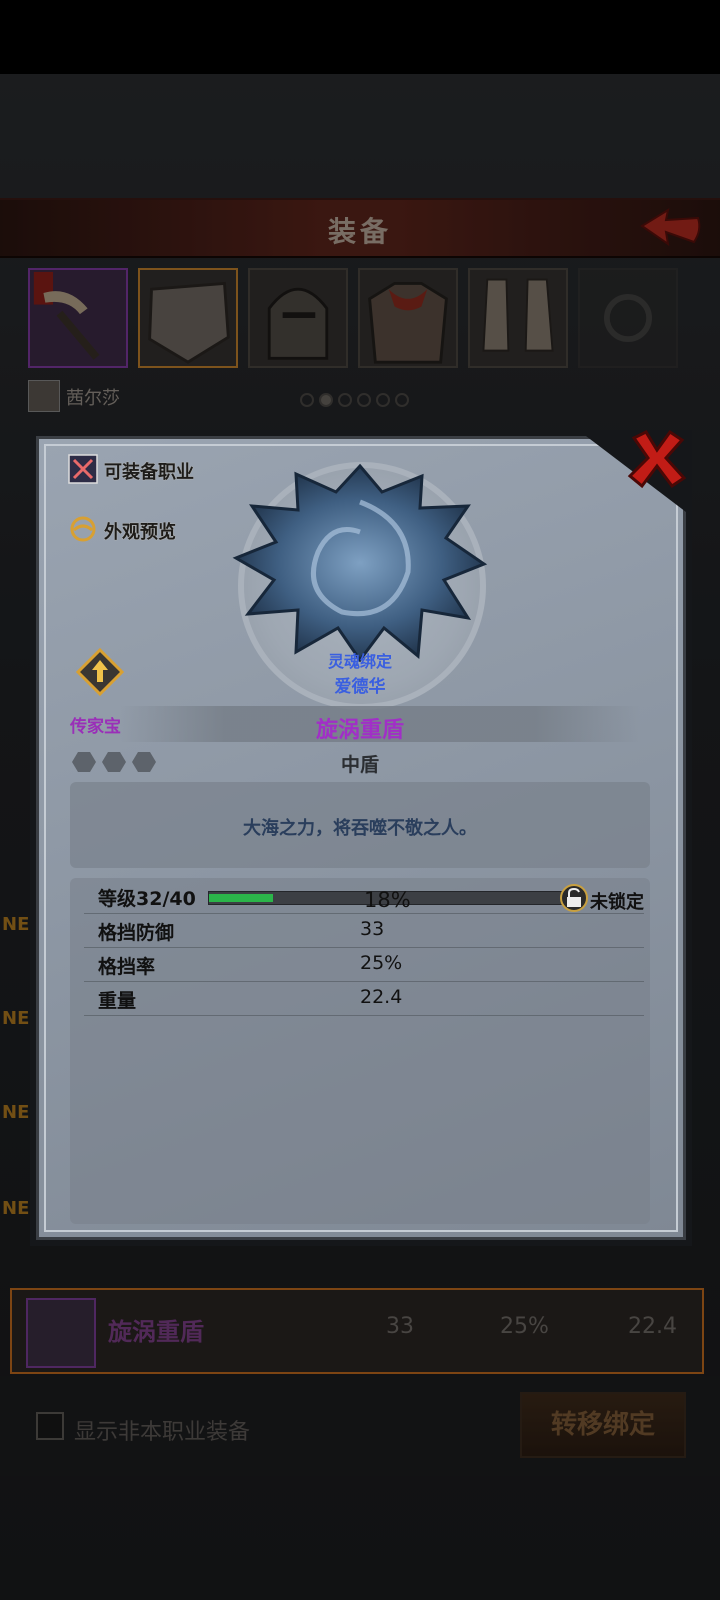  I want to click on stat-value: 25%, so click(381, 963).